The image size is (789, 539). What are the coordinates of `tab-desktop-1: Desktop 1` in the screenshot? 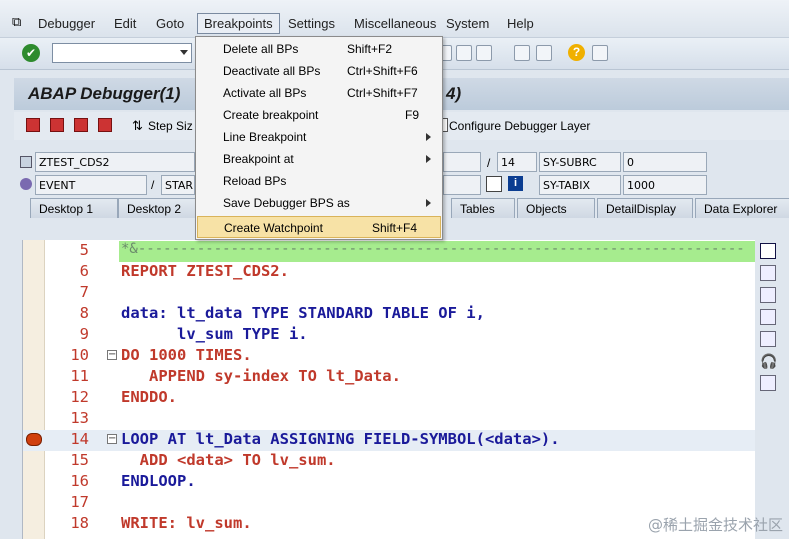 It's located at (74, 208).